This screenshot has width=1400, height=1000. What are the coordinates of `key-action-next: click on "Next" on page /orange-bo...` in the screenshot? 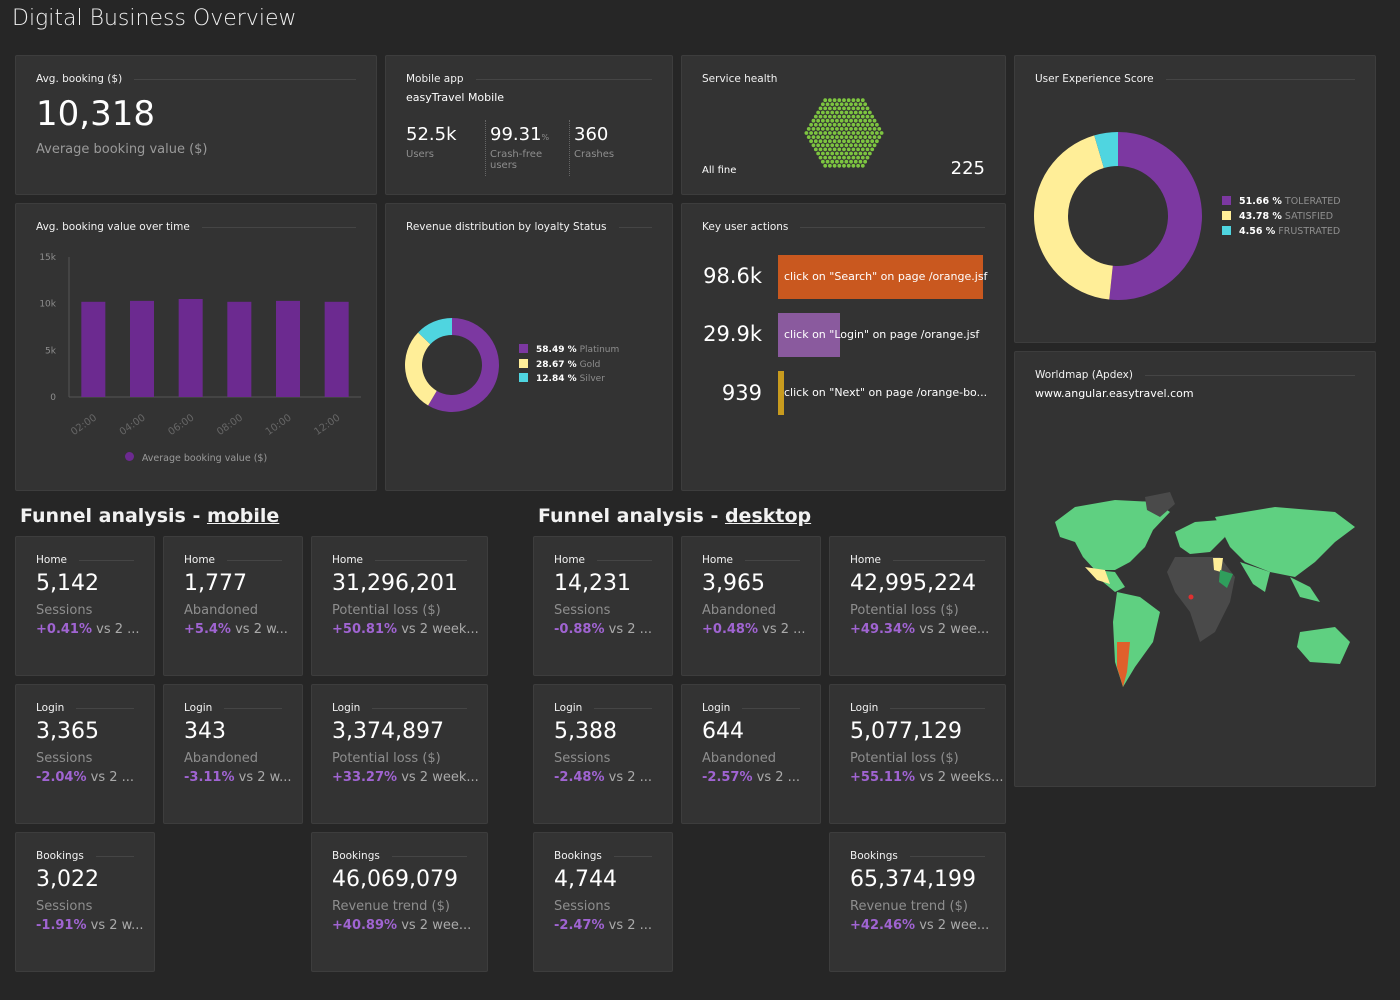 It's located at (882, 393).